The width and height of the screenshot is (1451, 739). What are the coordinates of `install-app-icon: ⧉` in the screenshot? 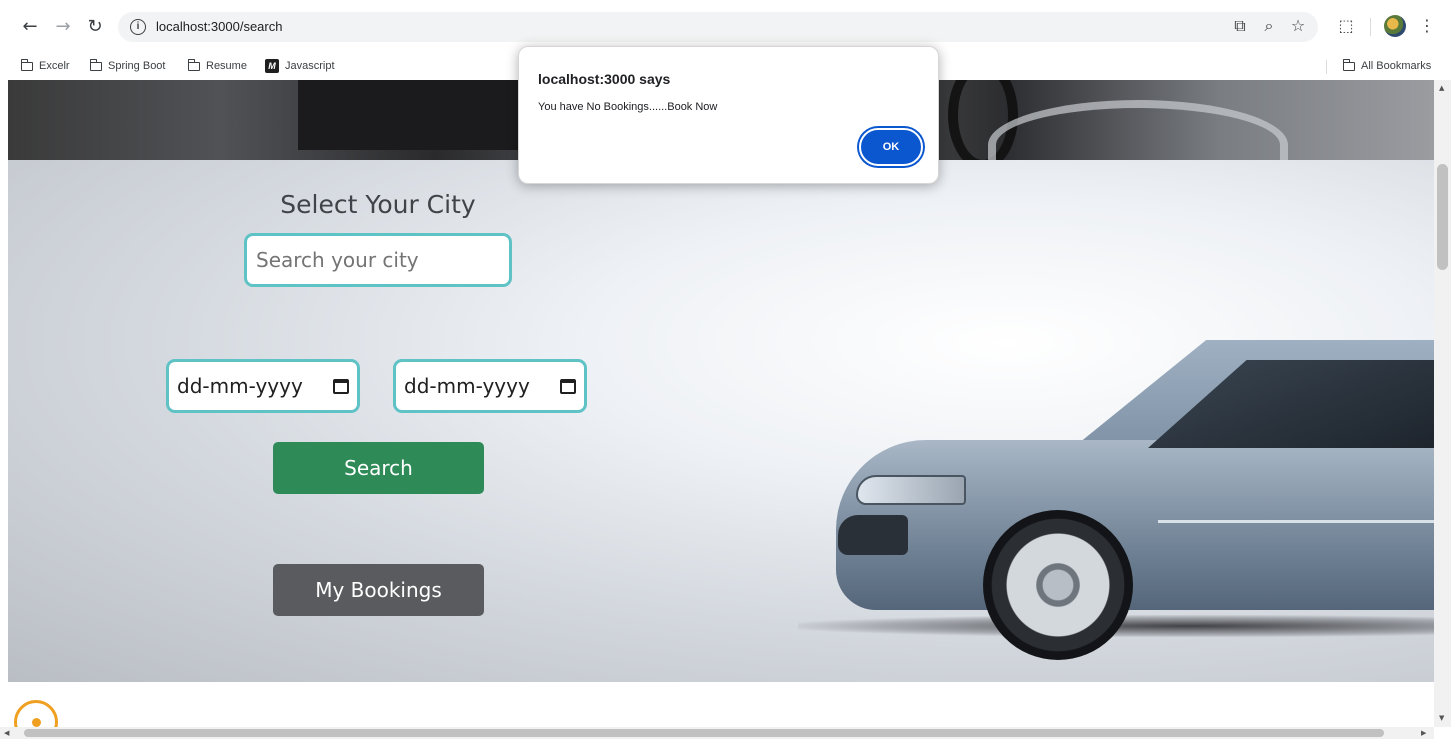 It's located at (1240, 26).